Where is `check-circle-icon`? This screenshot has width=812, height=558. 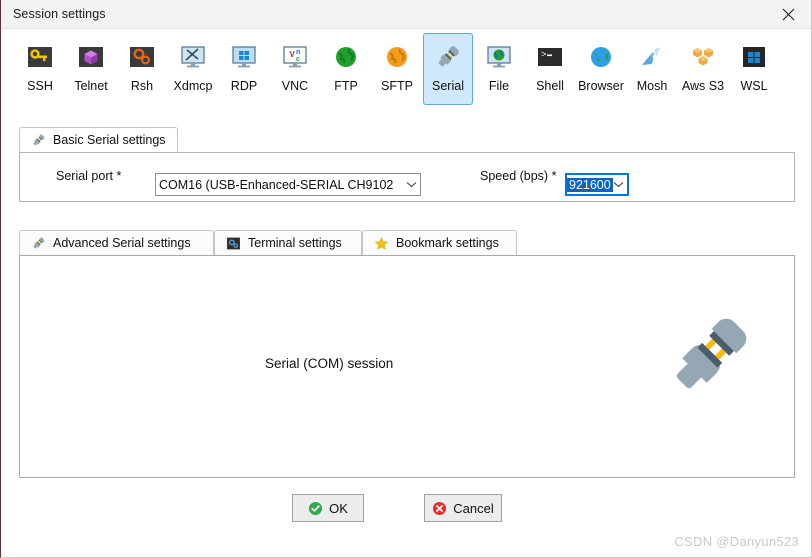
check-circle-icon is located at coordinates (315, 508).